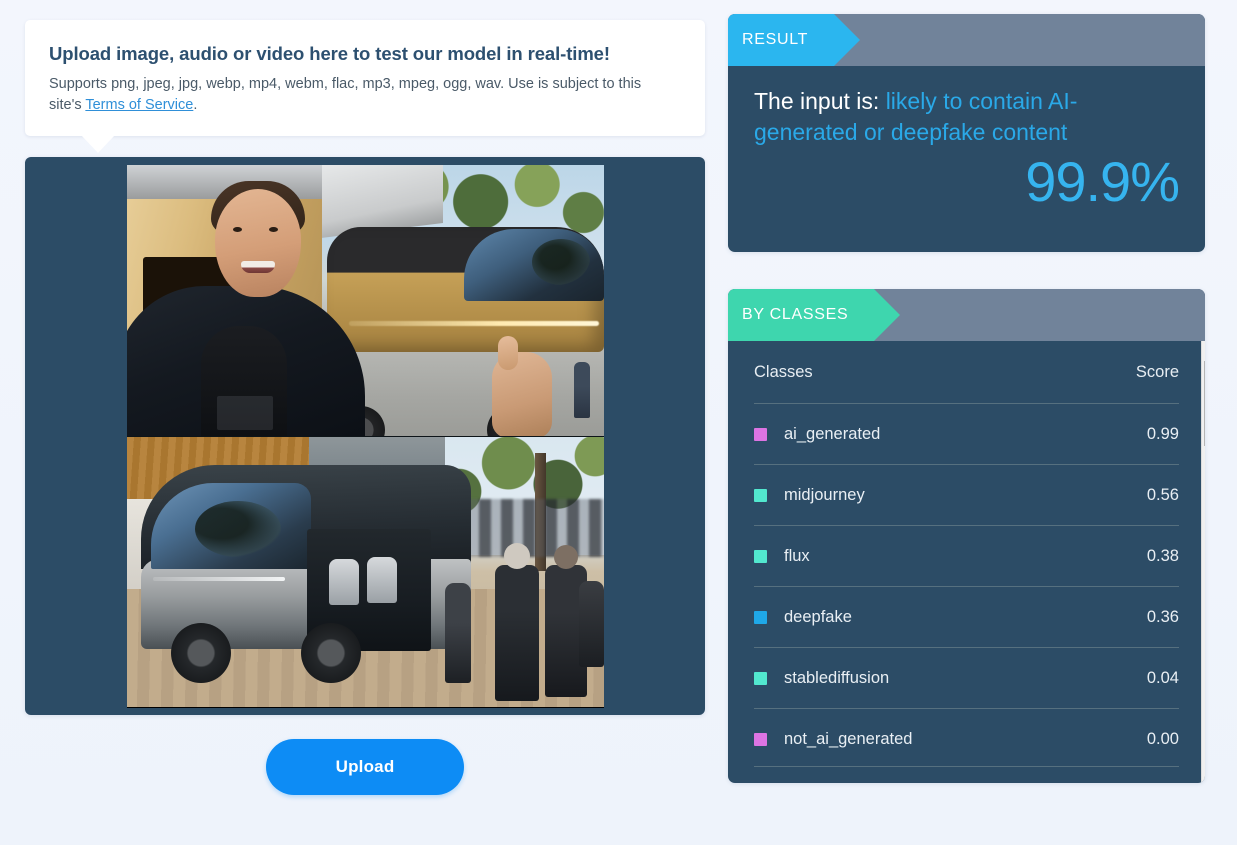 Image resolution: width=1237 pixels, height=845 pixels. Describe the element at coordinates (966, 555) in the screenshot. I see `table-row: flux 0.38` at that location.